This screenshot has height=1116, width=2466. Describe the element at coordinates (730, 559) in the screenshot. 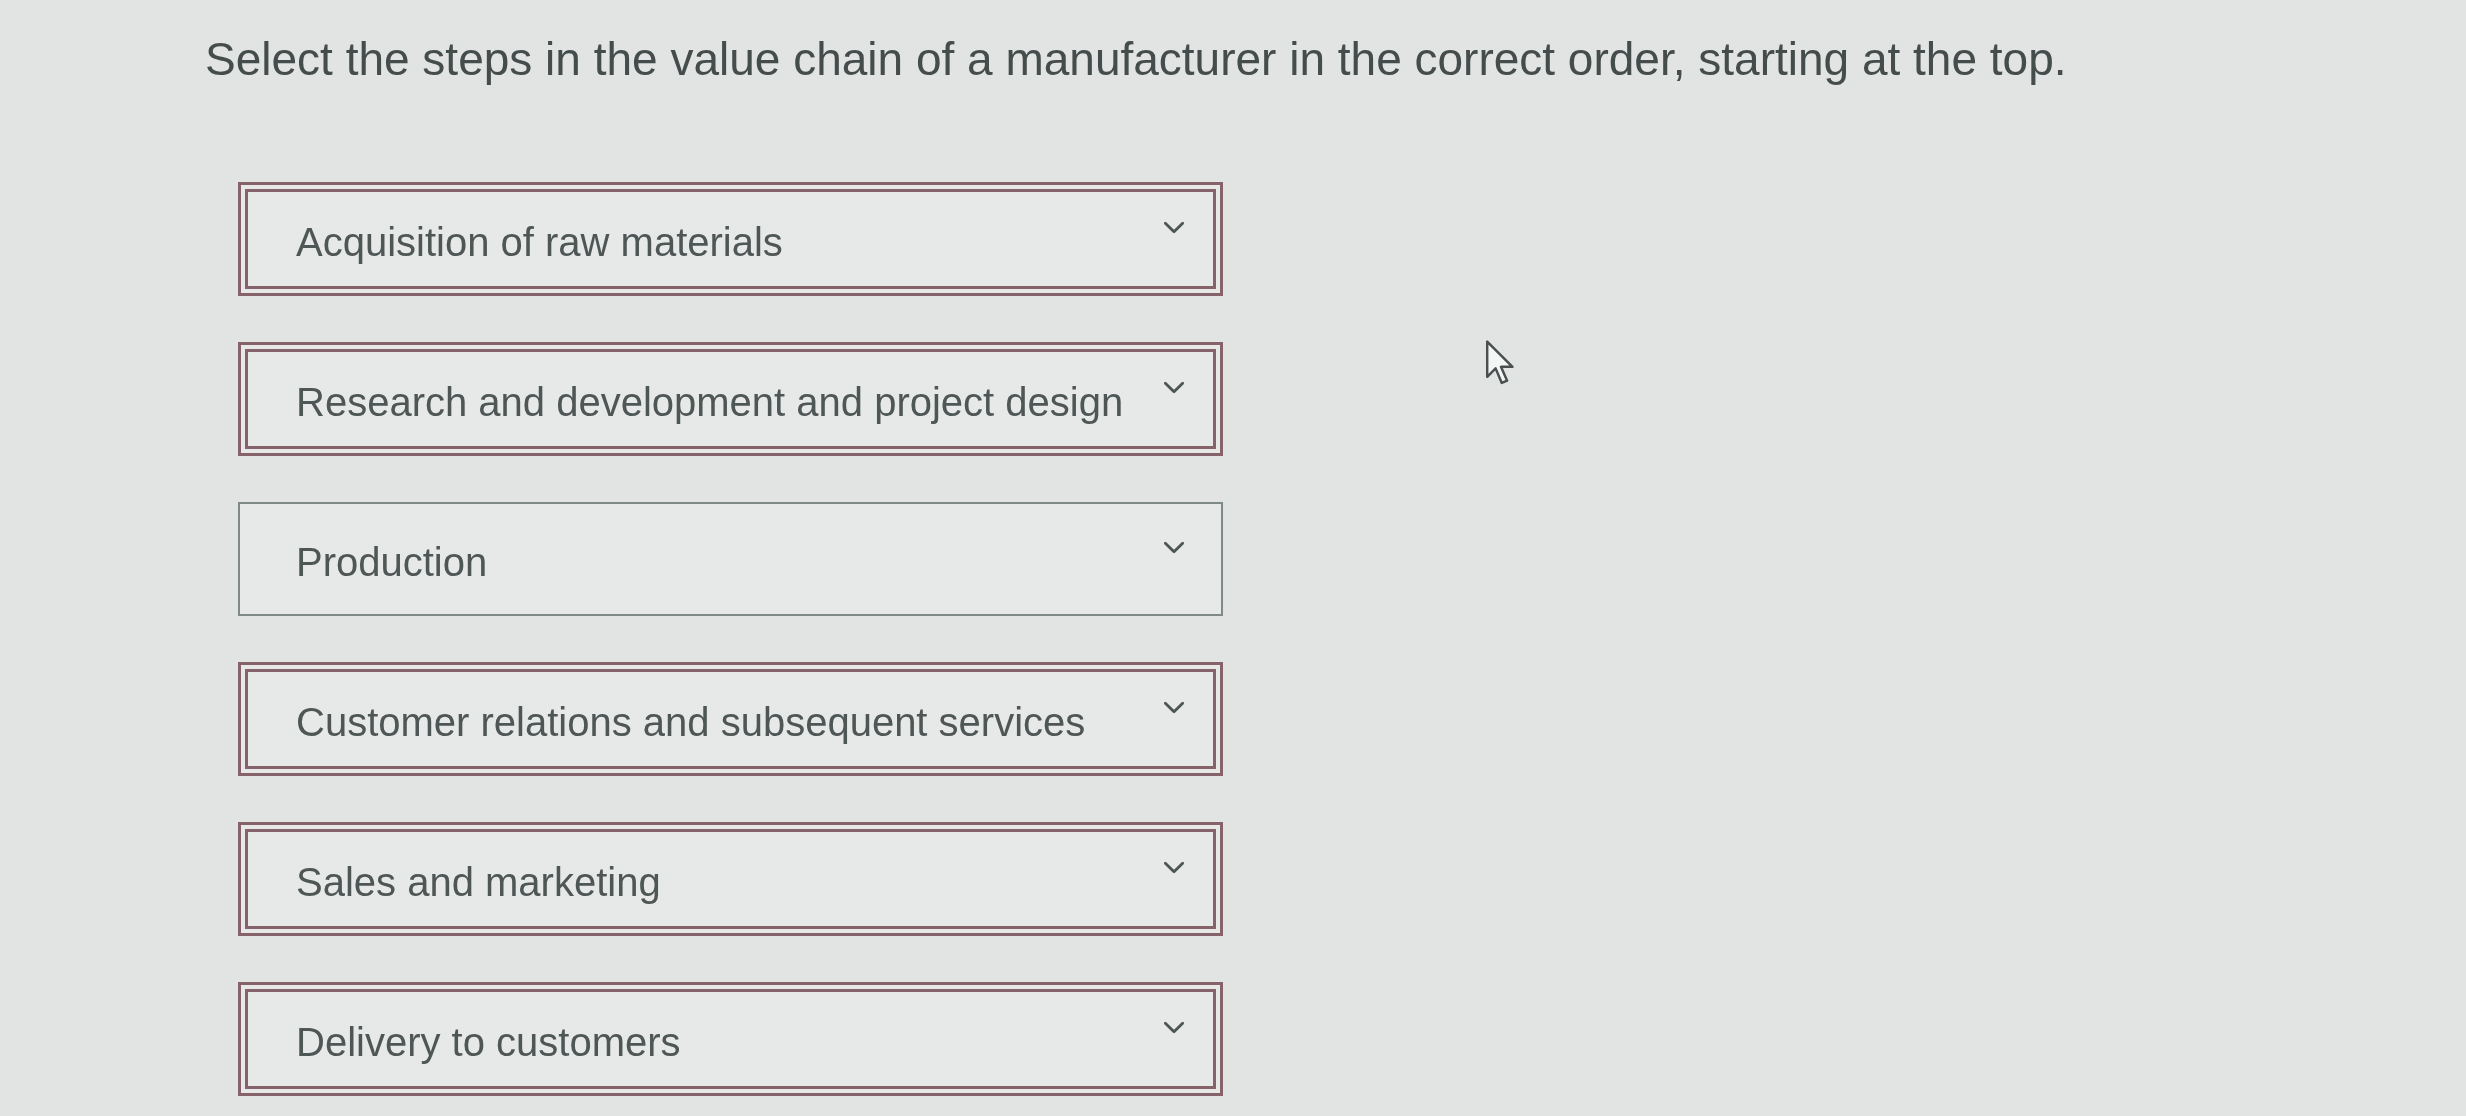

I see `dropdown: Production` at that location.